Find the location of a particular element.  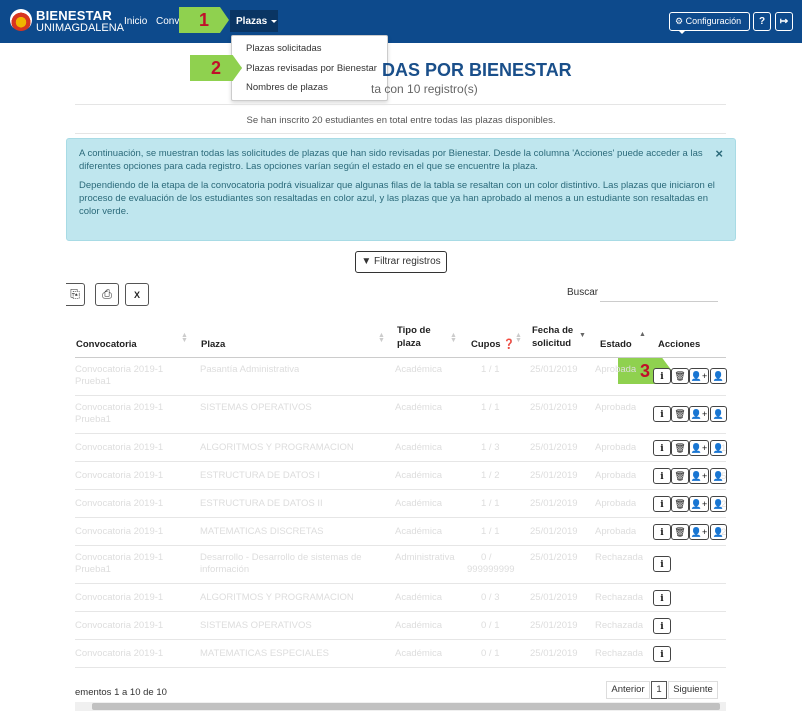

caret-down-icon is located at coordinates (682, 33).